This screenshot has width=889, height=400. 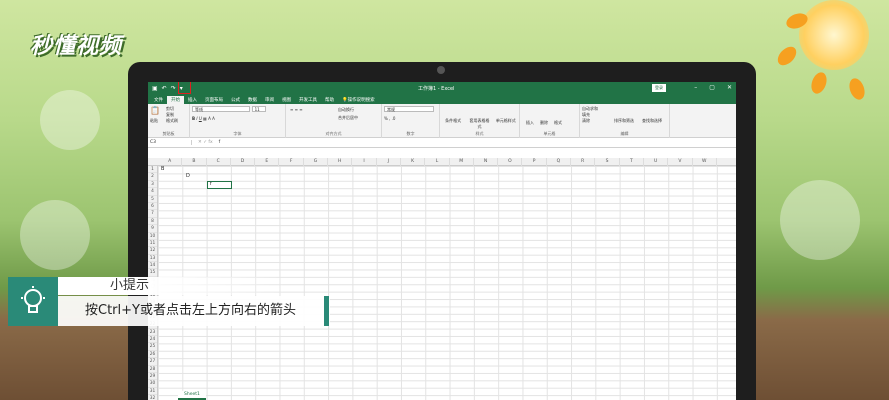 What do you see at coordinates (680, 162) in the screenshot?
I see `column-header: V` at bounding box center [680, 162].